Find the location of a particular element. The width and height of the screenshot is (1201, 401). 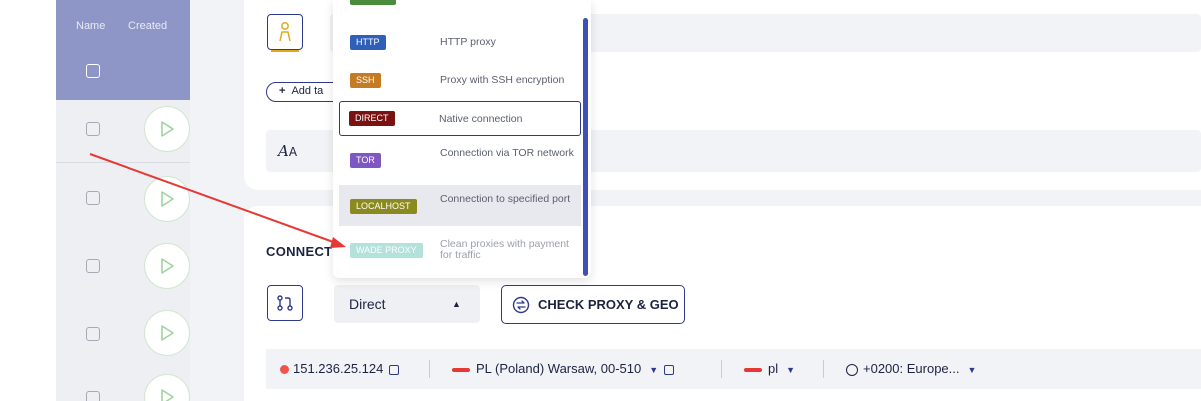

swap-connection-button is located at coordinates (285, 303).